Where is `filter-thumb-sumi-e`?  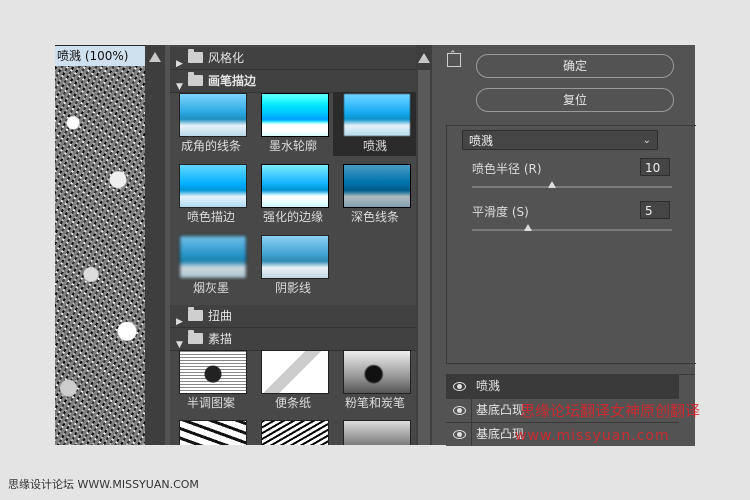
filter-thumb-sumi-e is located at coordinates (213, 257).